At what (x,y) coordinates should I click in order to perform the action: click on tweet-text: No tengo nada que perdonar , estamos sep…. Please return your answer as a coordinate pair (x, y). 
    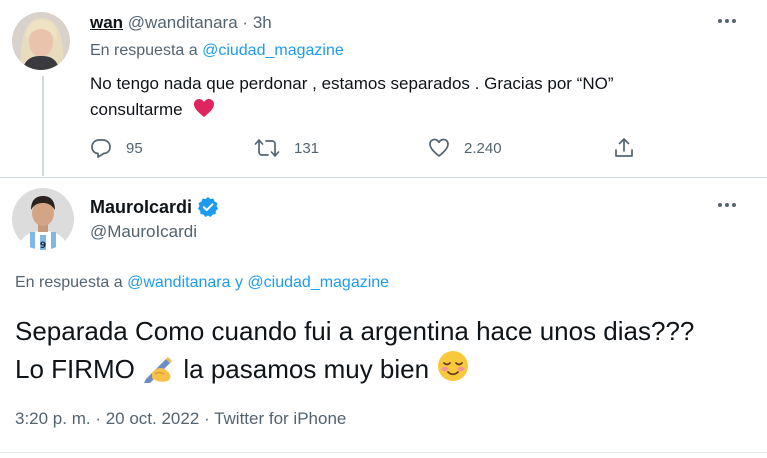
    Looking at the image, I should click on (400, 98).